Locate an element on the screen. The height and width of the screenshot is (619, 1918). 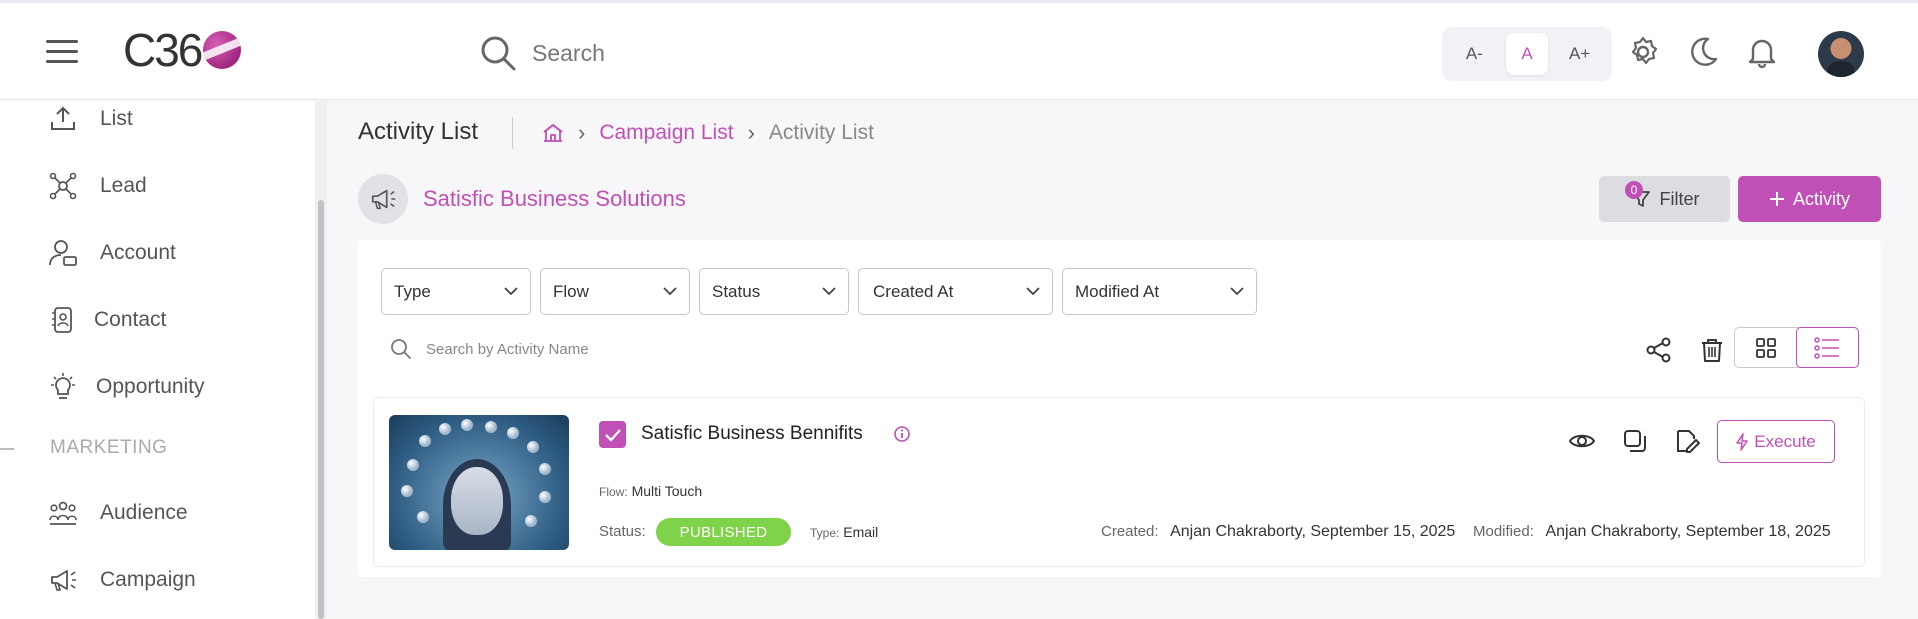
page-title: Activity List is located at coordinates (418, 131).